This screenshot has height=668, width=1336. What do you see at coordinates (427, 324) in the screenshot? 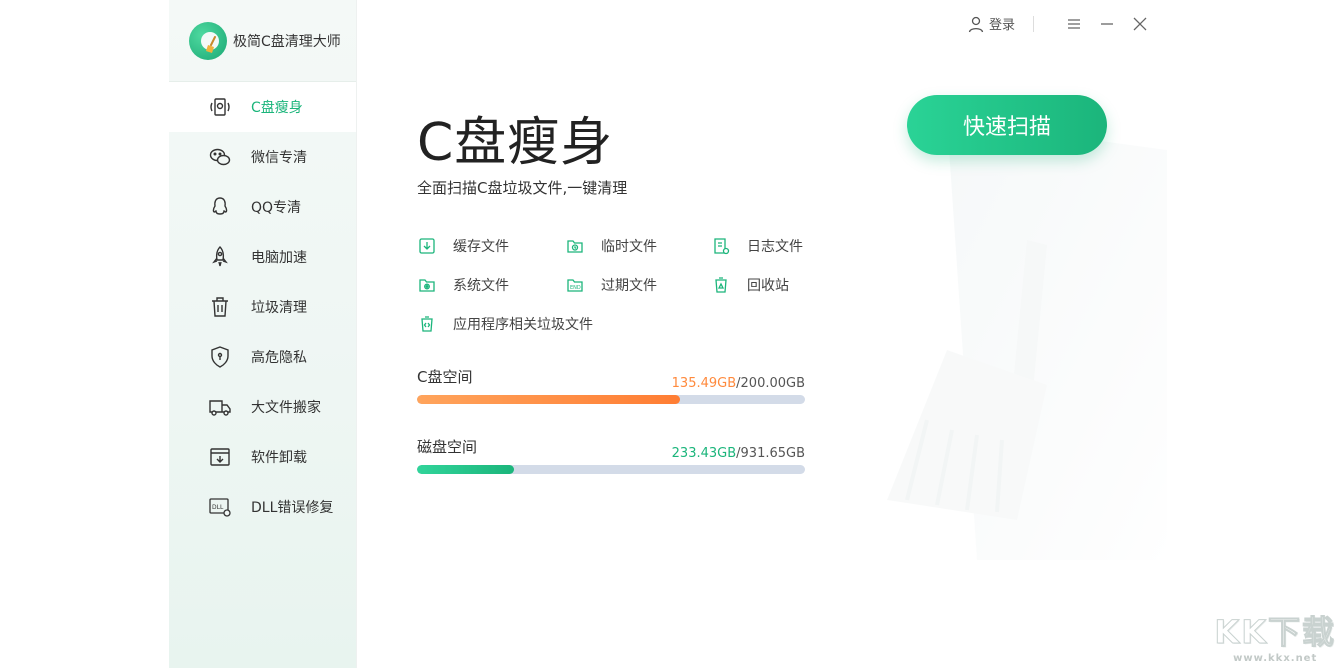
I see `app-junk-icon` at bounding box center [427, 324].